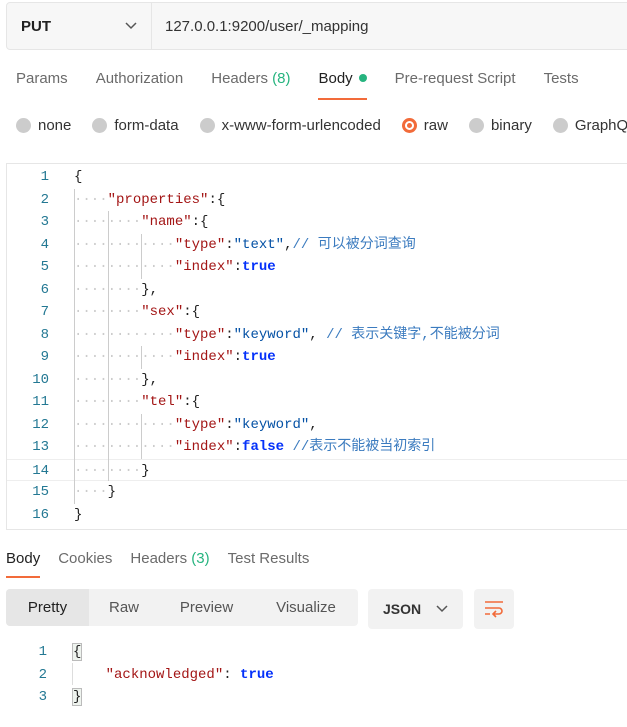 Image resolution: width=627 pixels, height=727 pixels. What do you see at coordinates (91, 199) in the screenshot?
I see `indent-whitespace: ····` at bounding box center [91, 199].